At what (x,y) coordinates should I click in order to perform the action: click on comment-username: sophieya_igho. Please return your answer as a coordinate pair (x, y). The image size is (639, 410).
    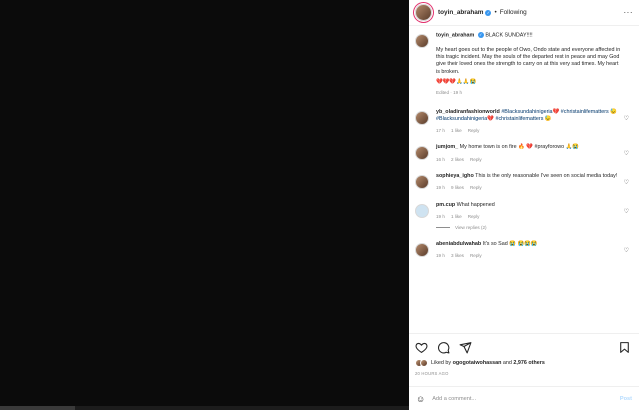
    Looking at the image, I should click on (455, 176).